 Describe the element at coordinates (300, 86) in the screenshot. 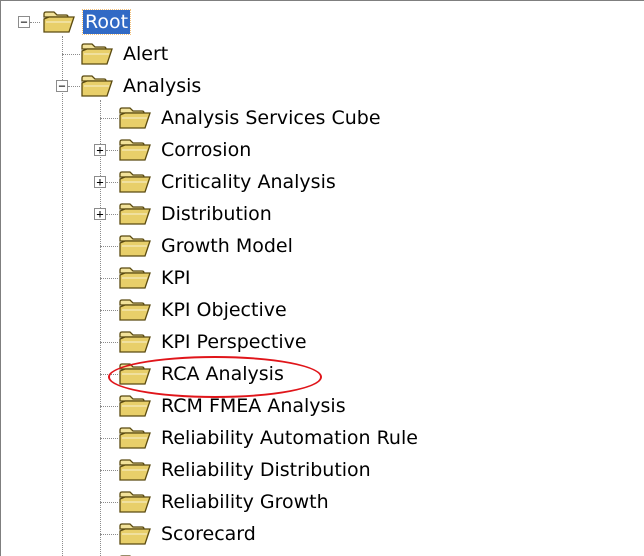

I see `tree-node-analysis: − Analysis` at that location.